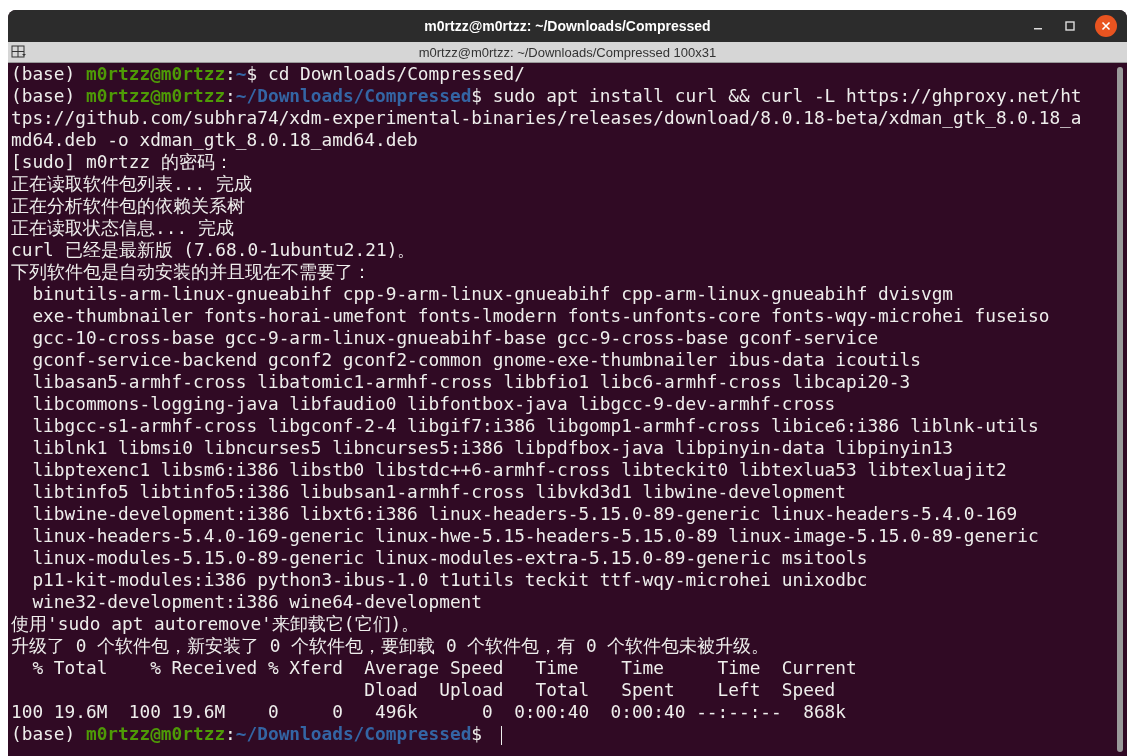  Describe the element at coordinates (191, 272) in the screenshot. I see `terminal-line: 下列软件包是自动安装的并且现在不需要了：` at that location.